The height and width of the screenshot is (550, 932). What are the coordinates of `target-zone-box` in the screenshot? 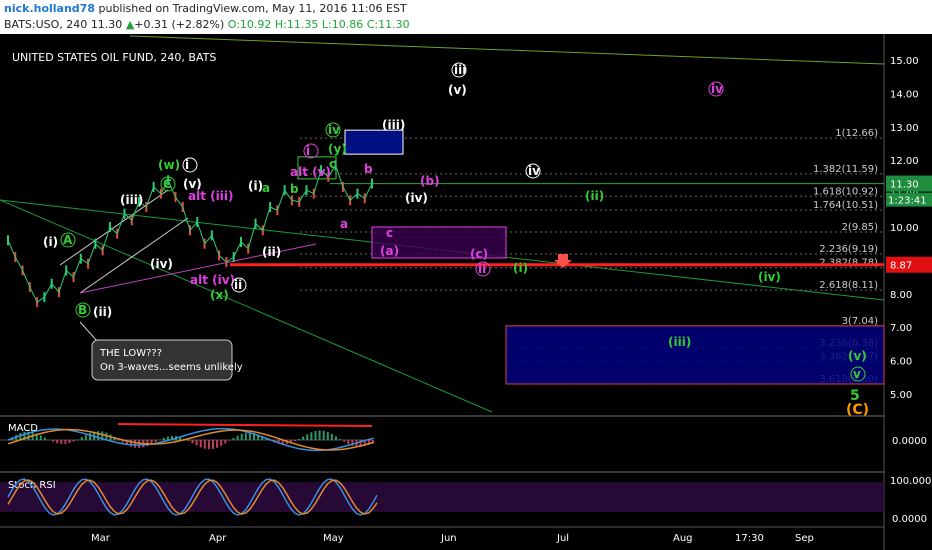 It's located at (695, 355).